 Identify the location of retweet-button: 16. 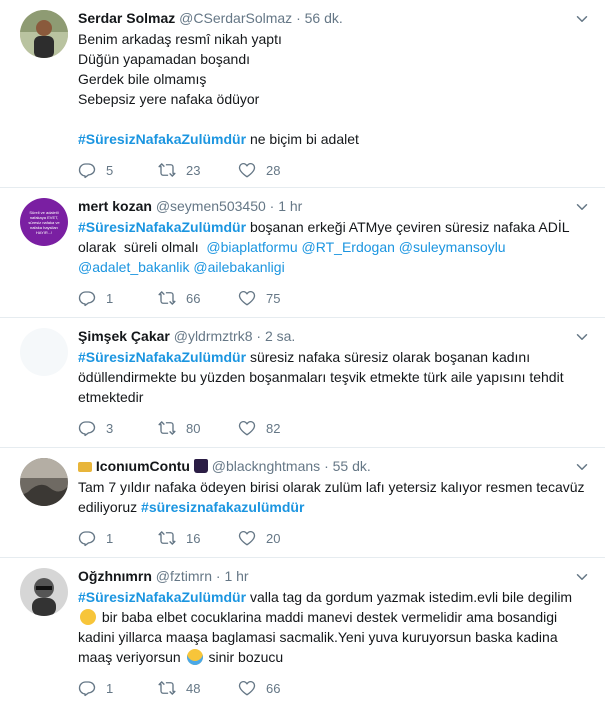
(198, 538).